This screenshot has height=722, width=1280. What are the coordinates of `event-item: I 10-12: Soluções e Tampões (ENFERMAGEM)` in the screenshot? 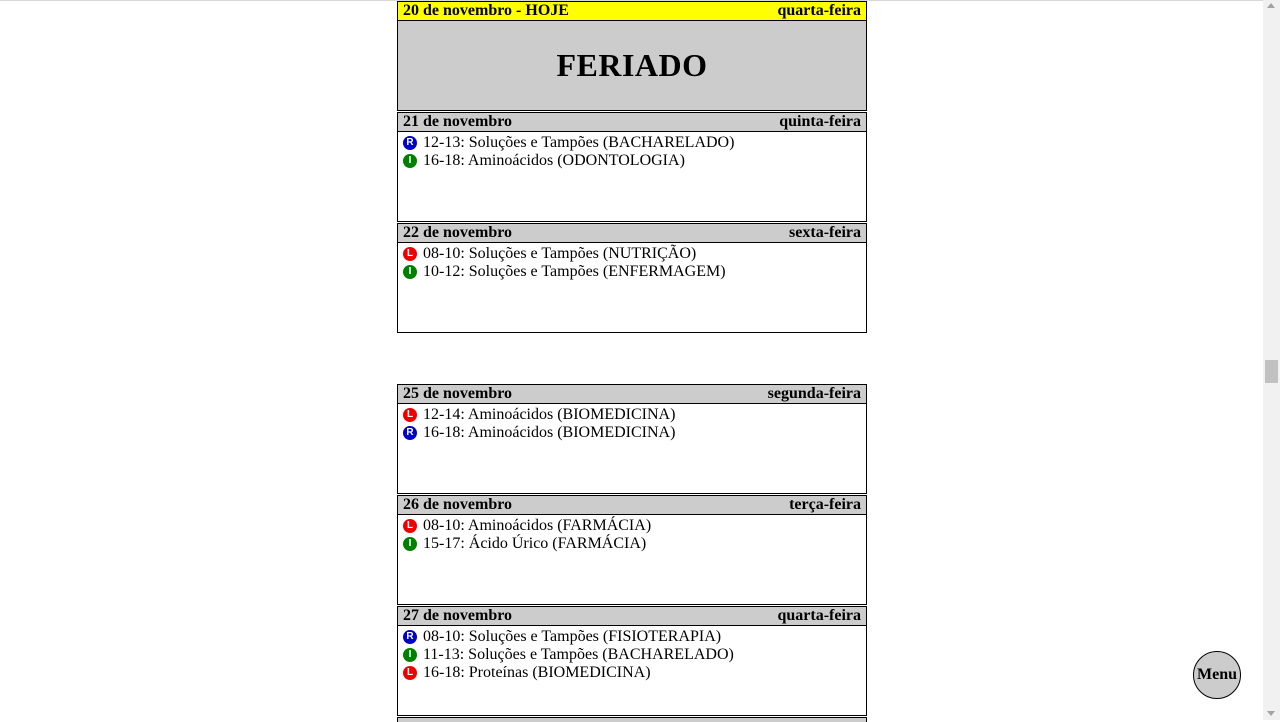 It's located at (632, 272).